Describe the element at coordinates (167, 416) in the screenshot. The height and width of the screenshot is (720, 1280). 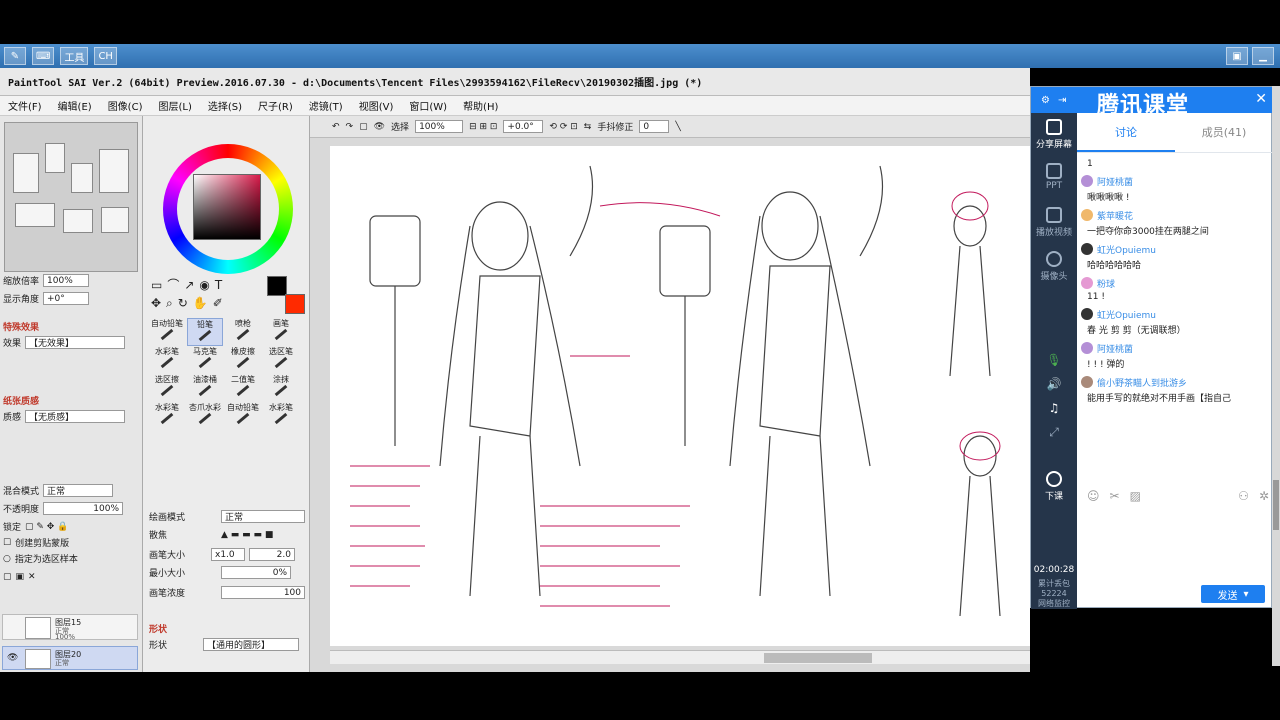
I see `tool-watercolor-2: 水彩笔` at that location.